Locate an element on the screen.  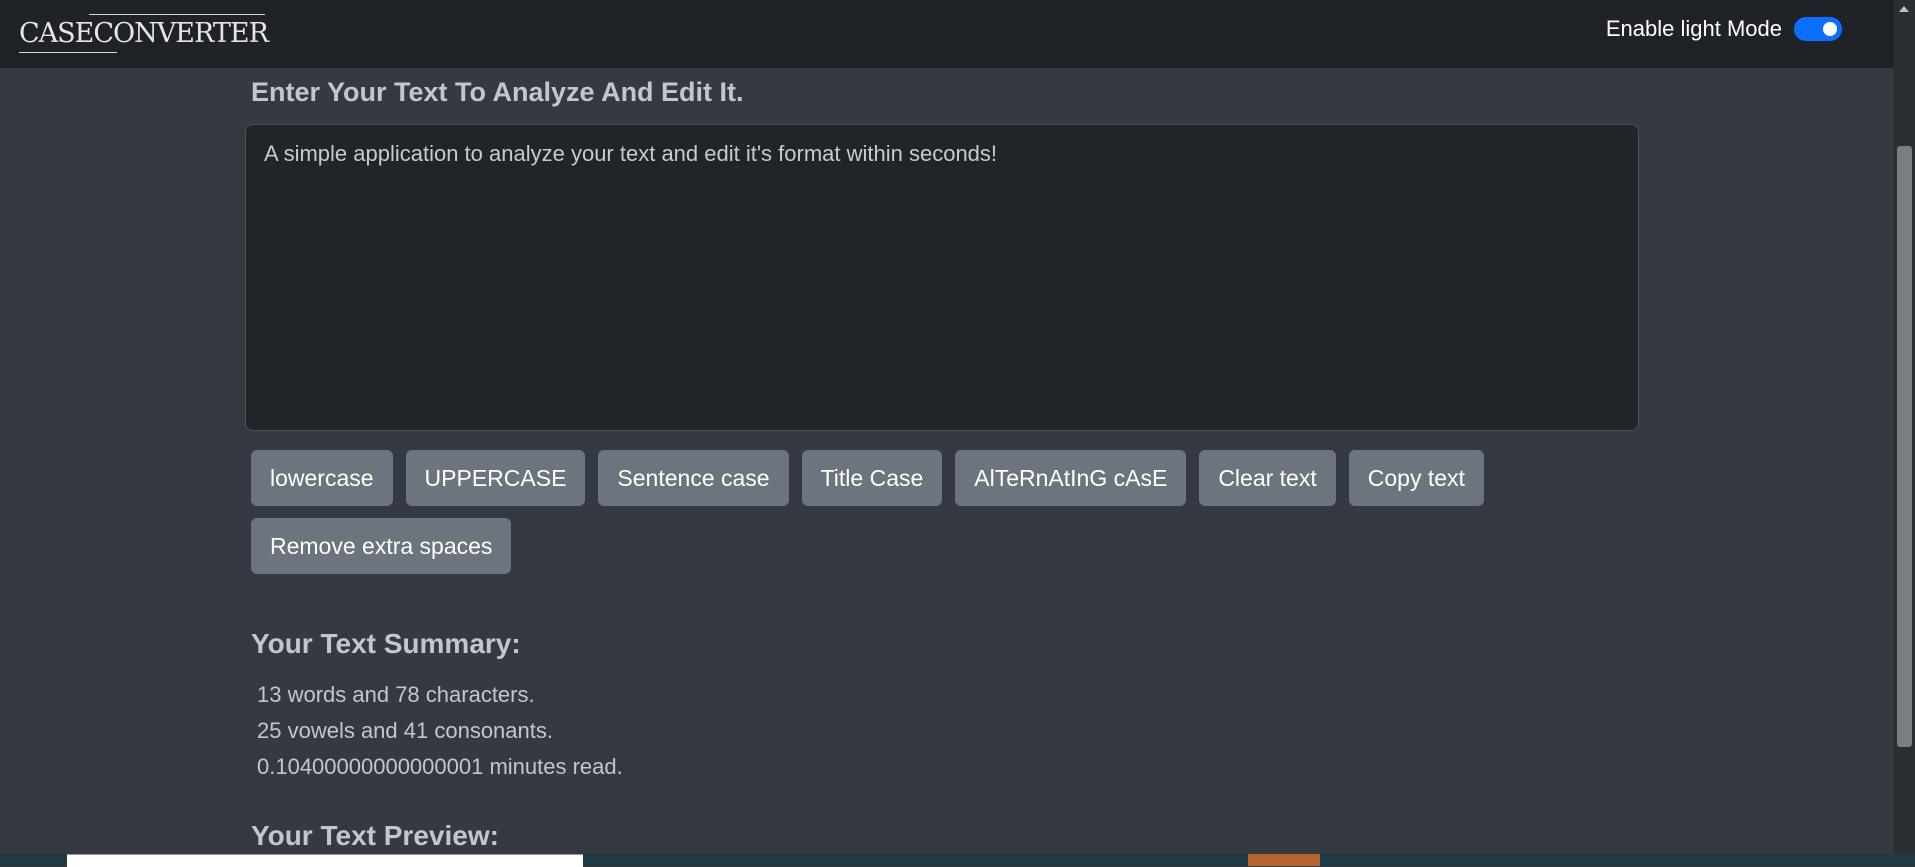
scroll-thumb is located at coordinates (1904, 446).